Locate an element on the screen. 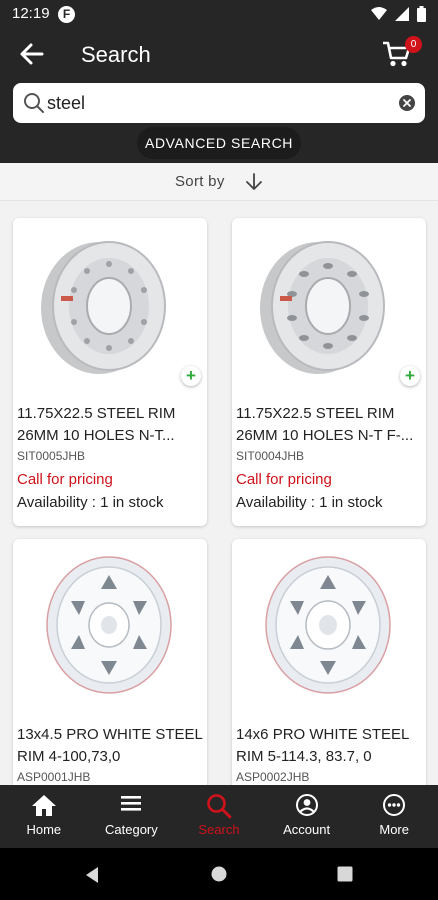  system-navigation-bar is located at coordinates (219, 874).